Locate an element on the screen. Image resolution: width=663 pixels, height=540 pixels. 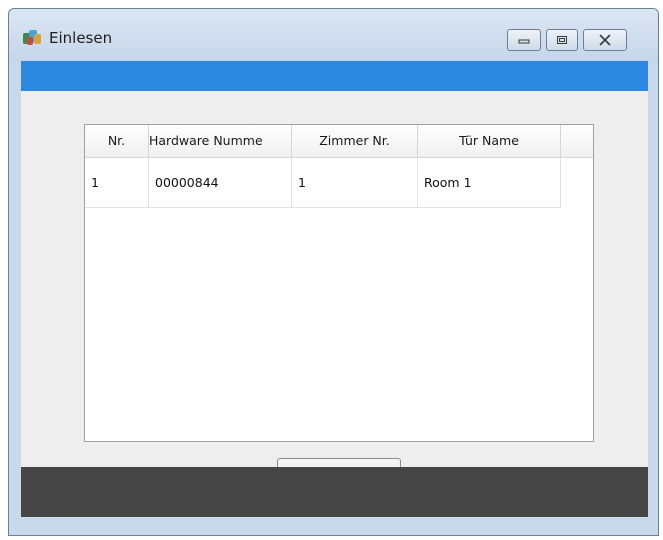
column-header-nr: Nr. is located at coordinates (117, 141).